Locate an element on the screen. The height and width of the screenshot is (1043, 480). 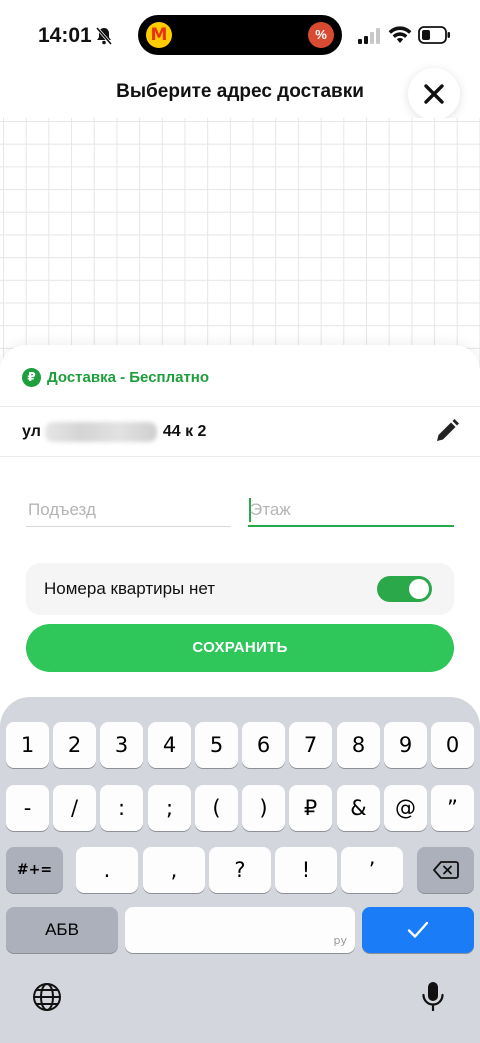
delivery-info: ₽ Доставка - Бесплатно is located at coordinates (115, 377).